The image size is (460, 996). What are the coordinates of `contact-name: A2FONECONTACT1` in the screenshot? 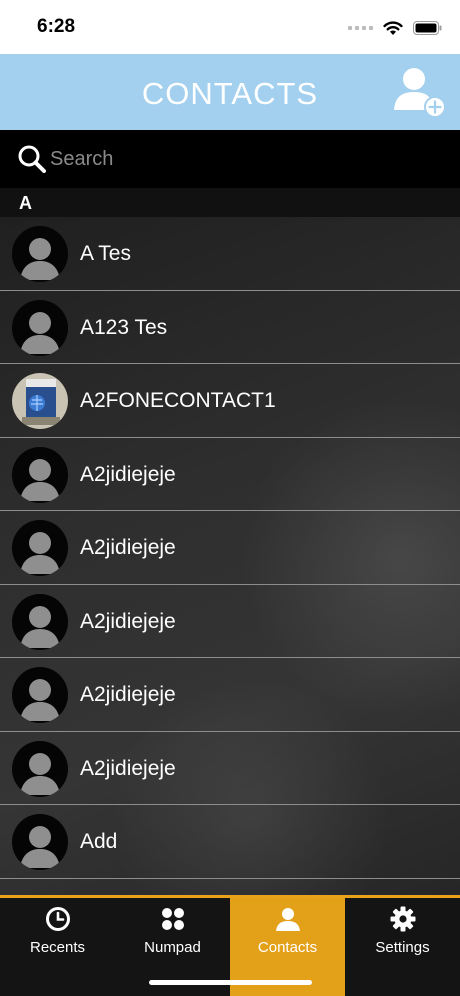 It's located at (178, 400).